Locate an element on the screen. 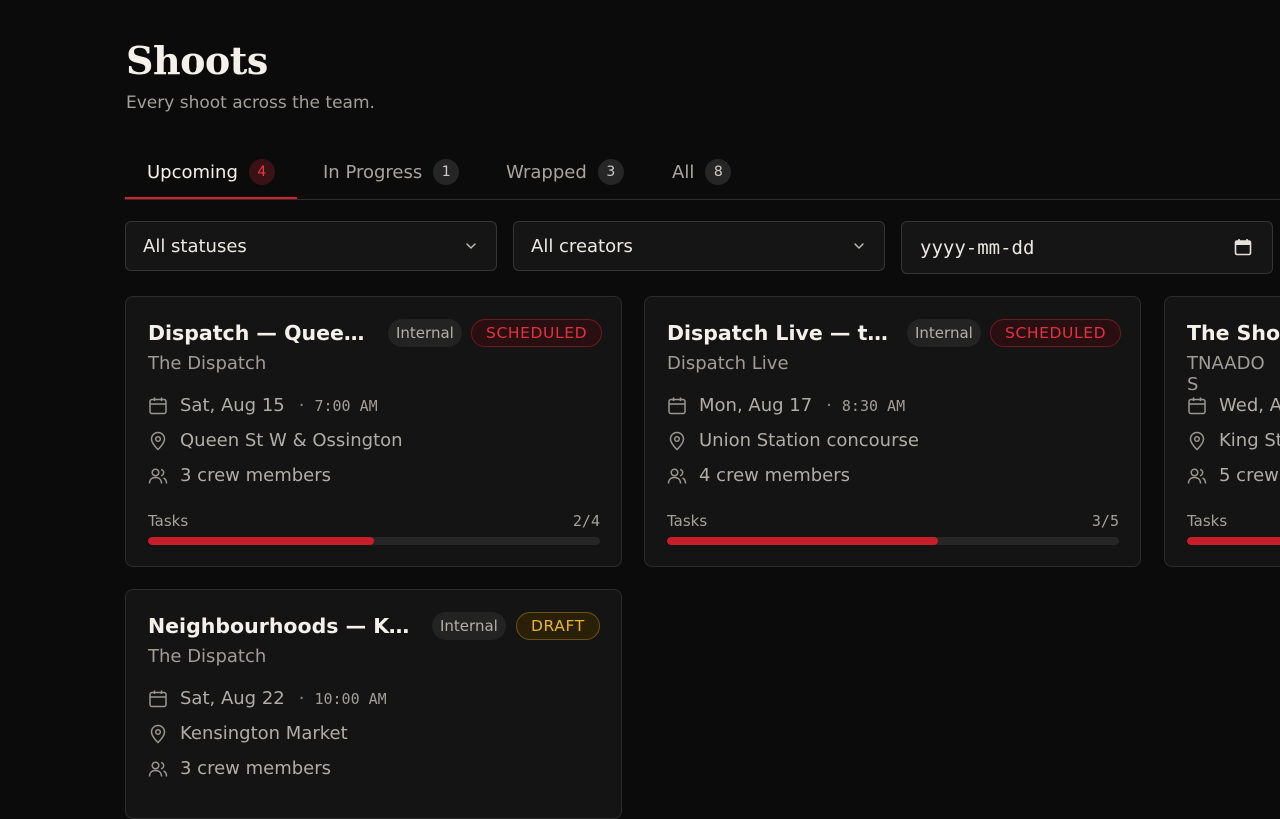 This screenshot has height=819, width=1280. shoot-date: Sat, Aug 22 is located at coordinates (232, 698).